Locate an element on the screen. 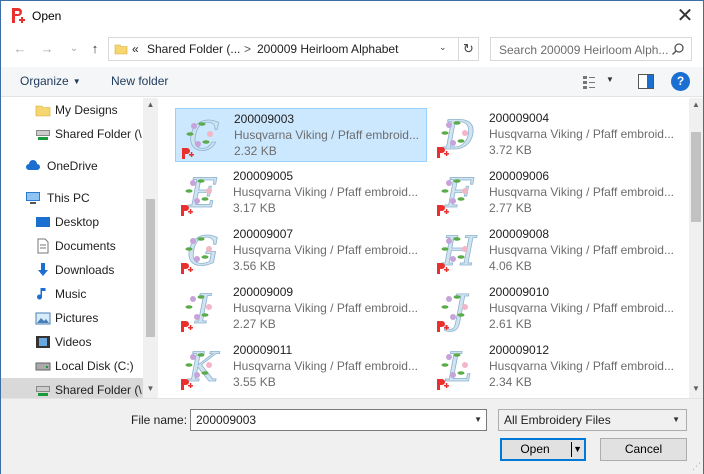 This screenshot has width=704, height=474. new-folder-button: New folder is located at coordinates (139, 81).